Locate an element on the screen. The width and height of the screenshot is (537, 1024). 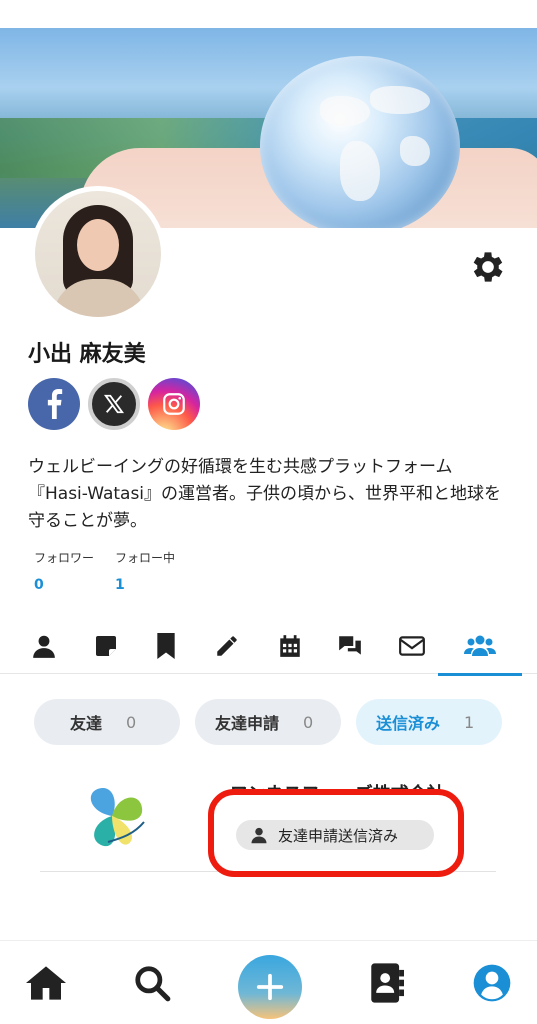
chat-icon is located at coordinates (350, 645).